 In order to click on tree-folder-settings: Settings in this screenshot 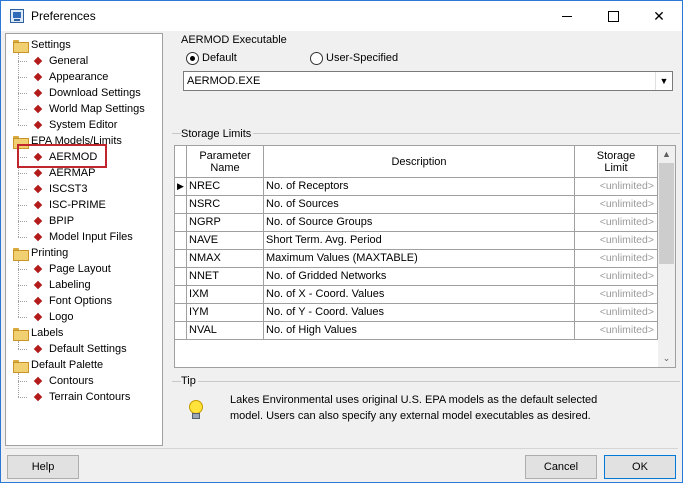, I will do `click(85, 45)`.